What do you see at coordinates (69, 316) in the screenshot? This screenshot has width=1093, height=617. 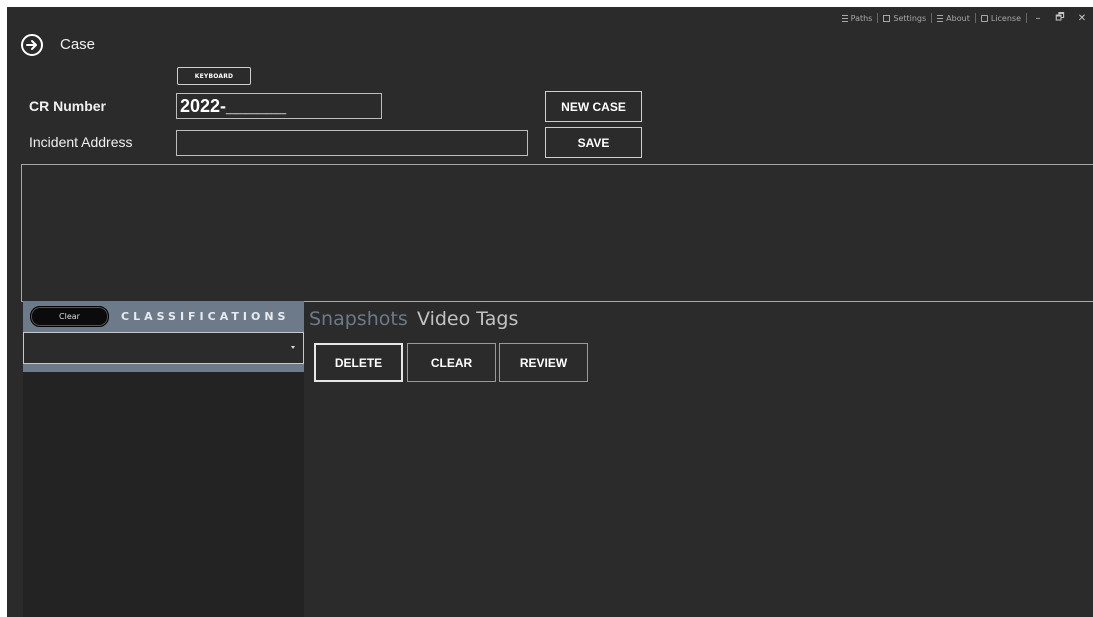 I see `clear-classifications-button: Clear` at bounding box center [69, 316].